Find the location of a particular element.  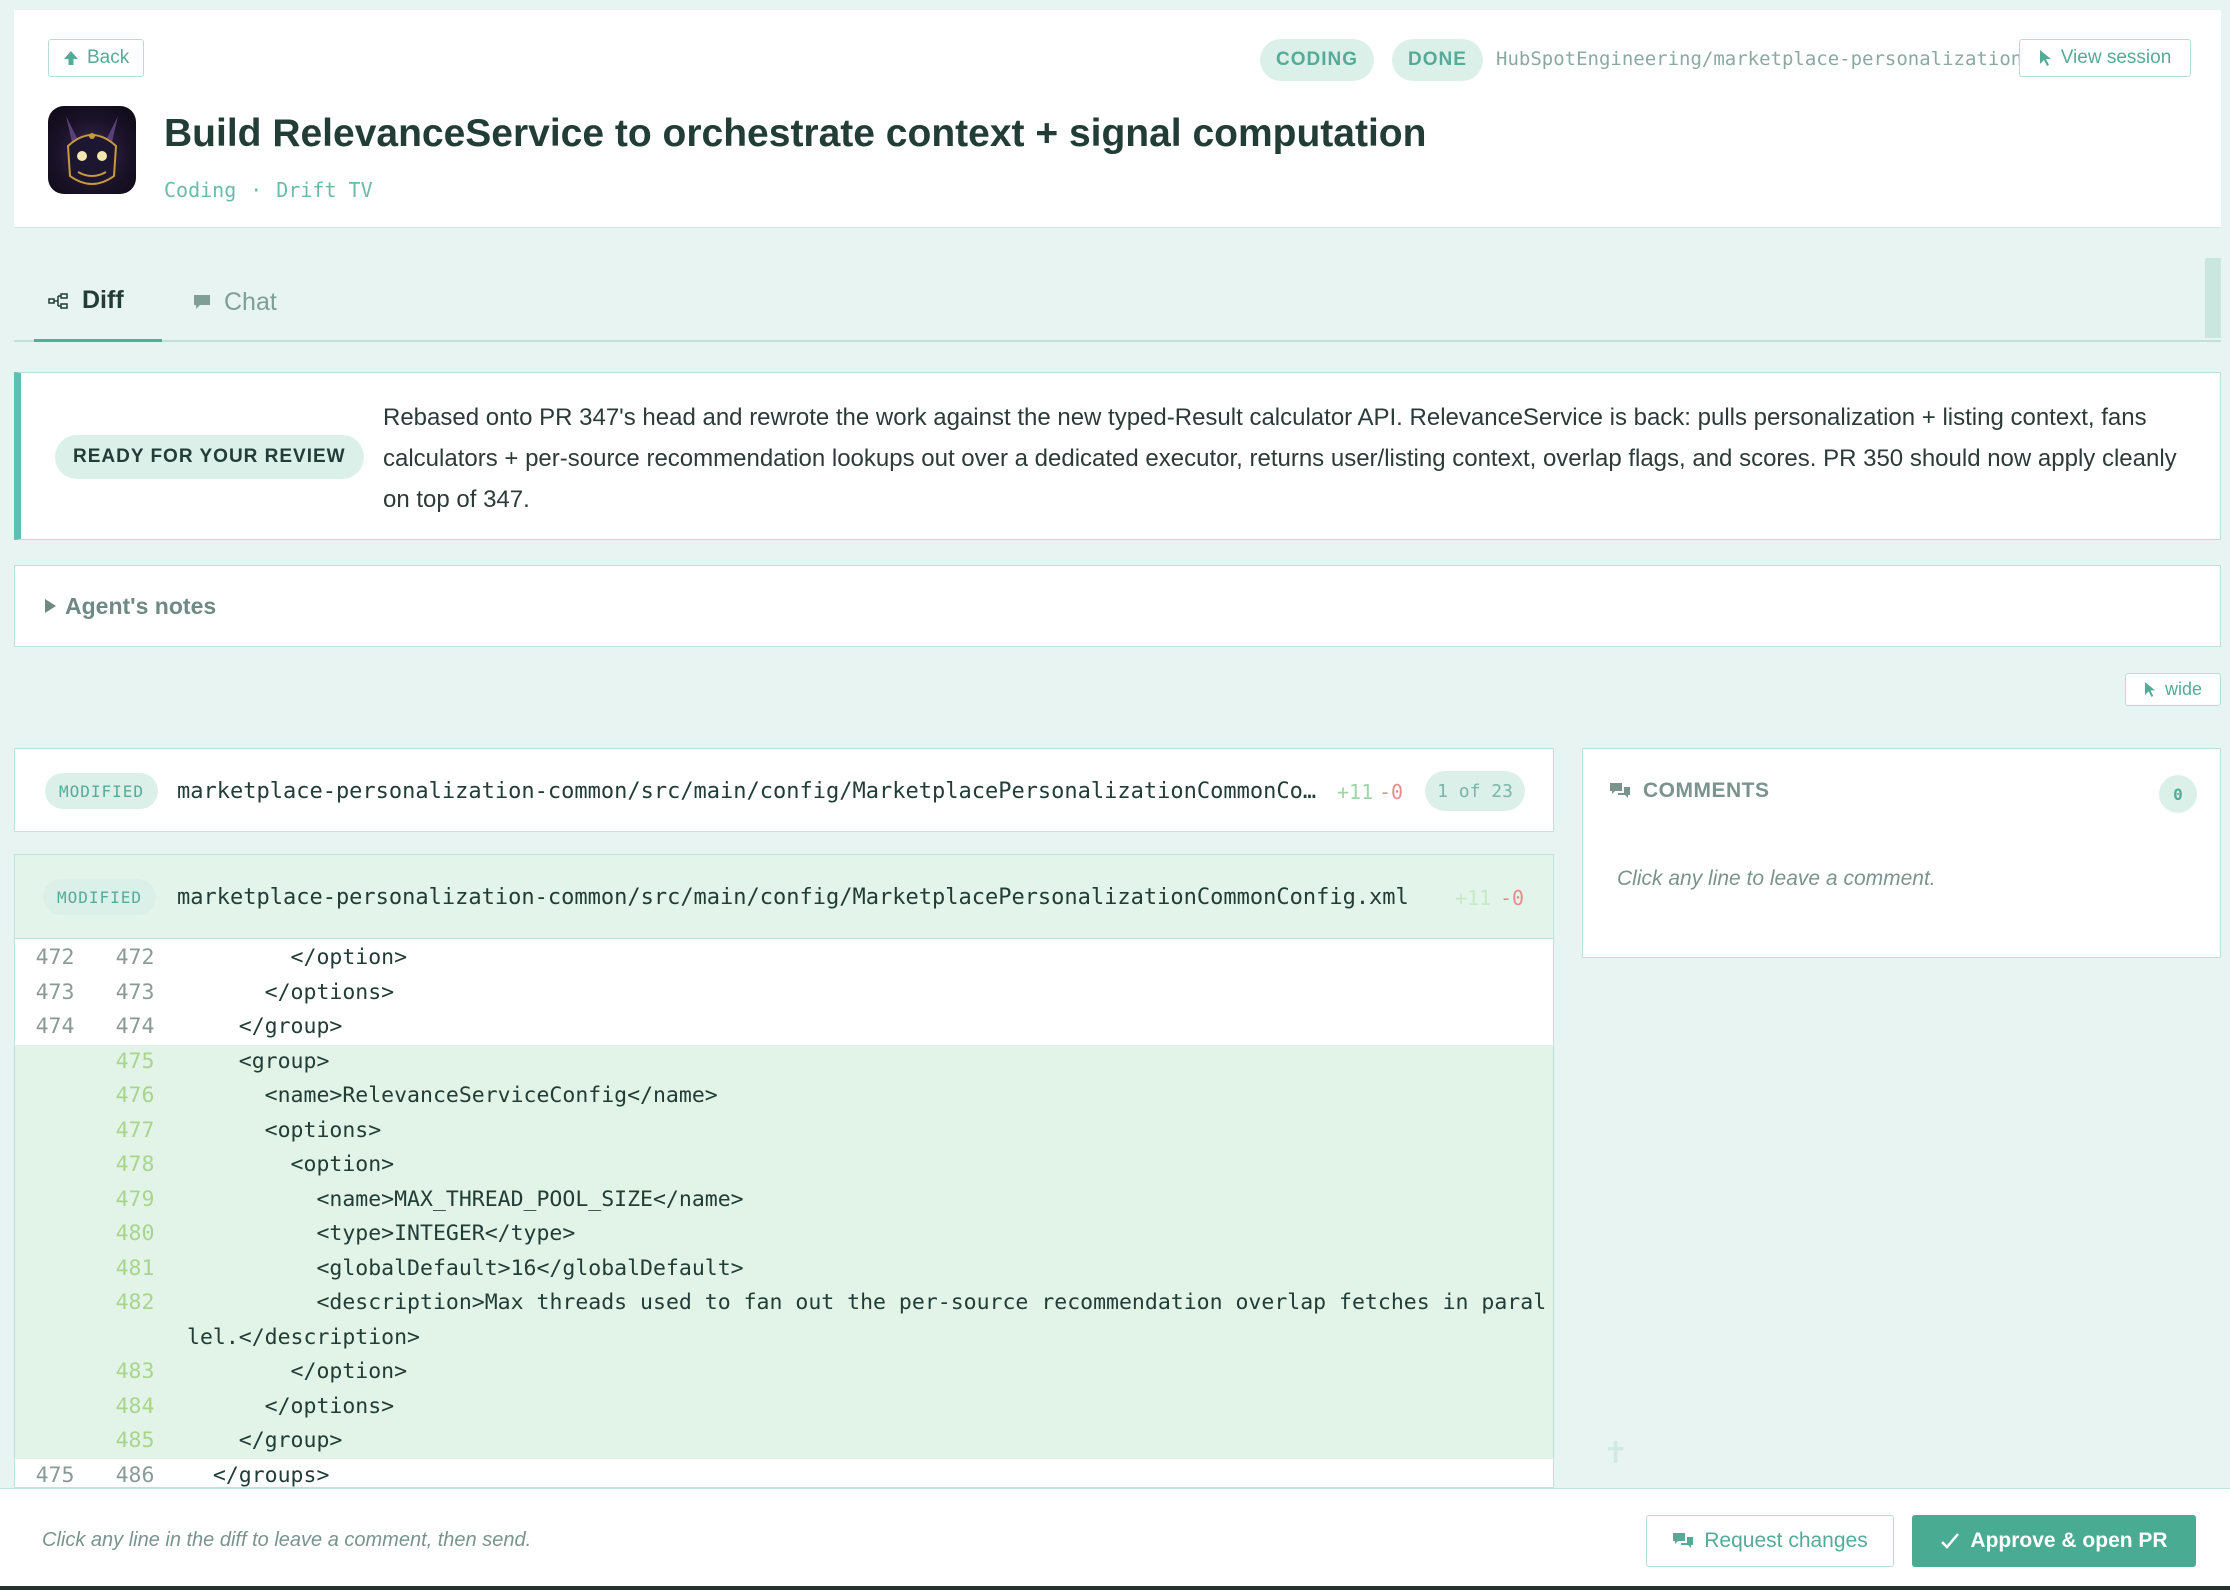

comments-header: COMMENTS is located at coordinates (1689, 791).